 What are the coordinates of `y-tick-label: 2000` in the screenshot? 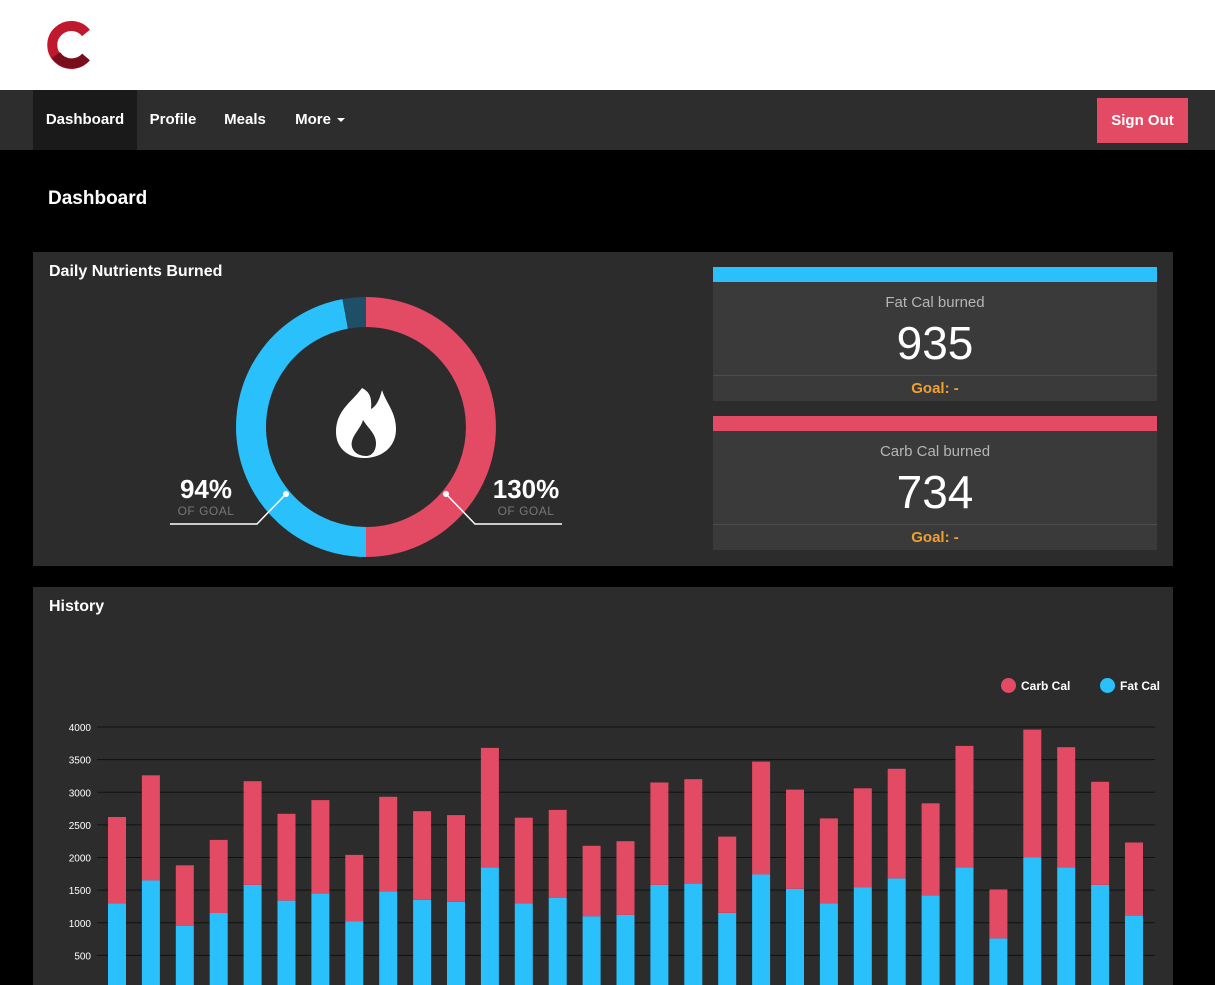 It's located at (80, 859).